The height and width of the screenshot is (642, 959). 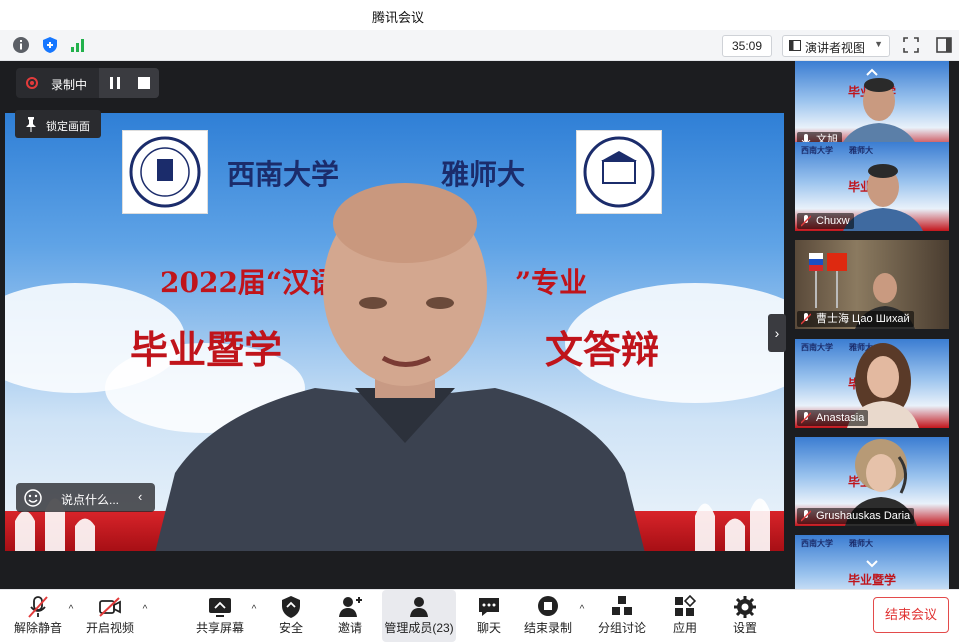 What do you see at coordinates (290, 628) in the screenshot?
I see `security-label: 安全` at bounding box center [290, 628].